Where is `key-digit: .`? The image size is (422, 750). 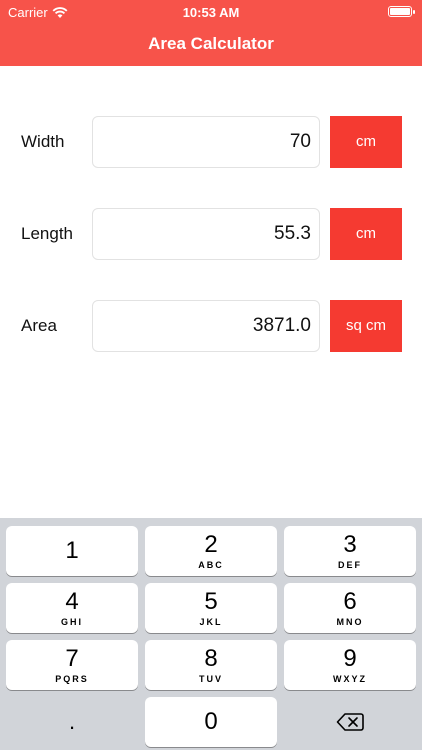 key-digit: . is located at coordinates (72, 721).